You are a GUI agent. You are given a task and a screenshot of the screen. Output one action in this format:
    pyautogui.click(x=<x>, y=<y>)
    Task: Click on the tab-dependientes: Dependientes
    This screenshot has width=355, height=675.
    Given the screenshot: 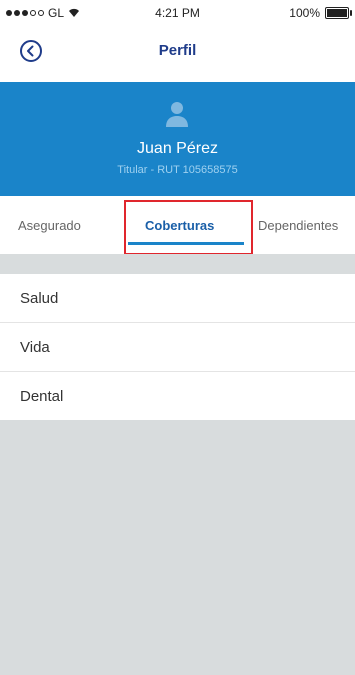 What is the action you would take?
    pyautogui.click(x=298, y=225)
    